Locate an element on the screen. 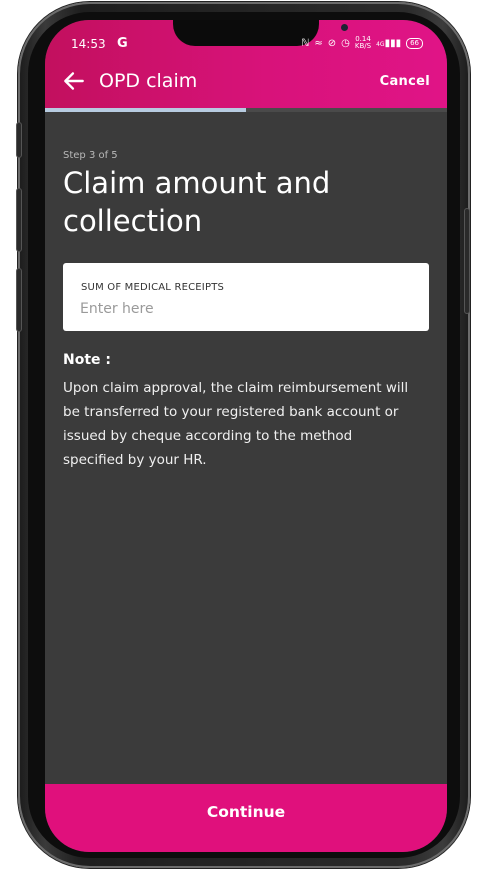 The image size is (480, 872). speed-unit: KB/S is located at coordinates (363, 46).